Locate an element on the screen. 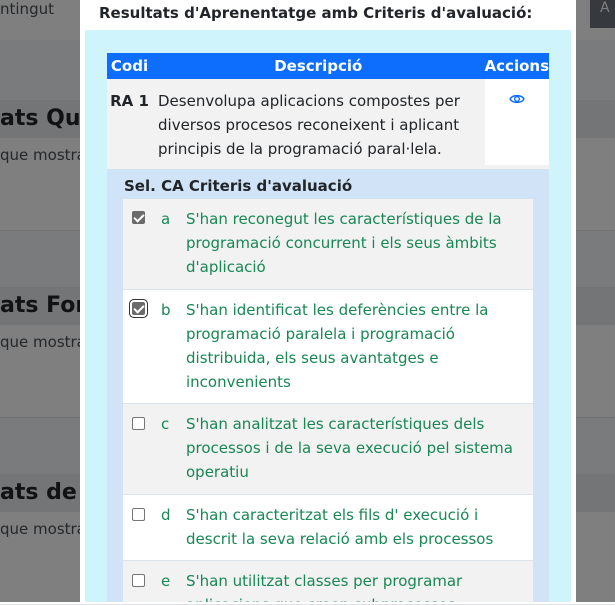 Image resolution: width=615 pixels, height=605 pixels. criteria-letter: e is located at coordinates (166, 581).